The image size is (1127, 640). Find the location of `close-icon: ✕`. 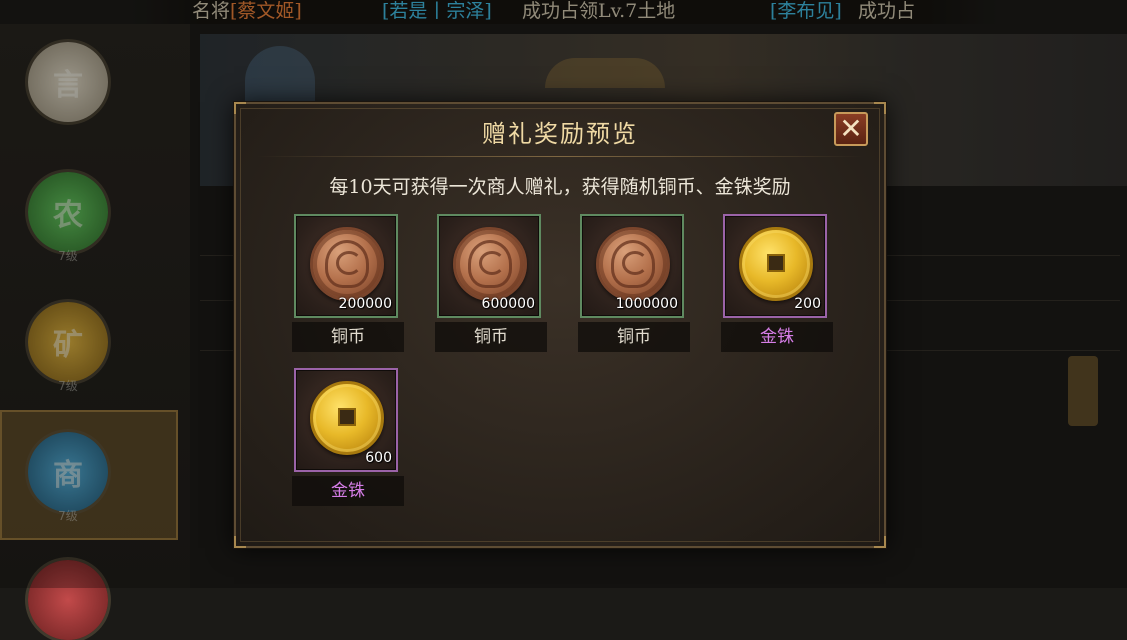

close-icon: ✕ is located at coordinates (851, 128).